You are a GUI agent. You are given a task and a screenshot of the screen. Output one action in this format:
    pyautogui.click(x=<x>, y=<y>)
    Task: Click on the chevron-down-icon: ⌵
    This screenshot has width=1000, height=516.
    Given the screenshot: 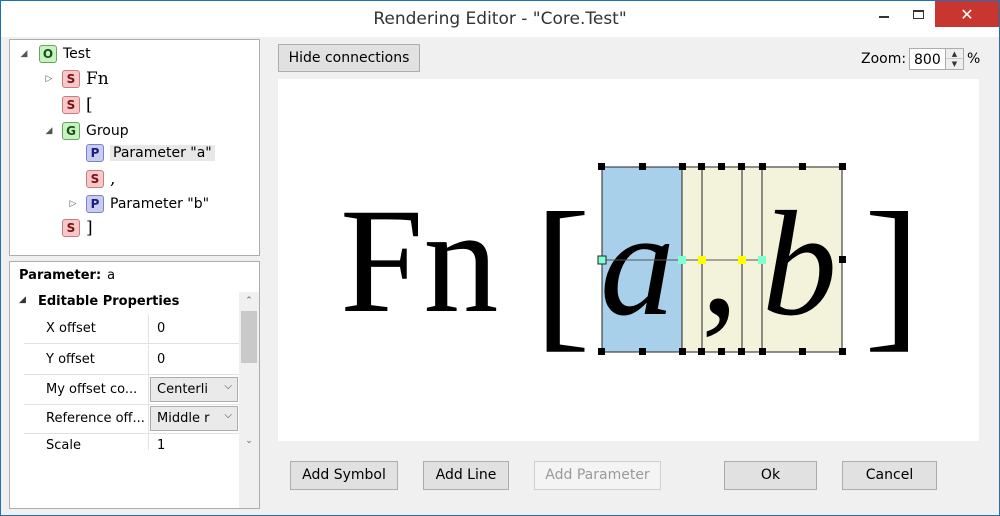 What is the action you would take?
    pyautogui.click(x=228, y=415)
    